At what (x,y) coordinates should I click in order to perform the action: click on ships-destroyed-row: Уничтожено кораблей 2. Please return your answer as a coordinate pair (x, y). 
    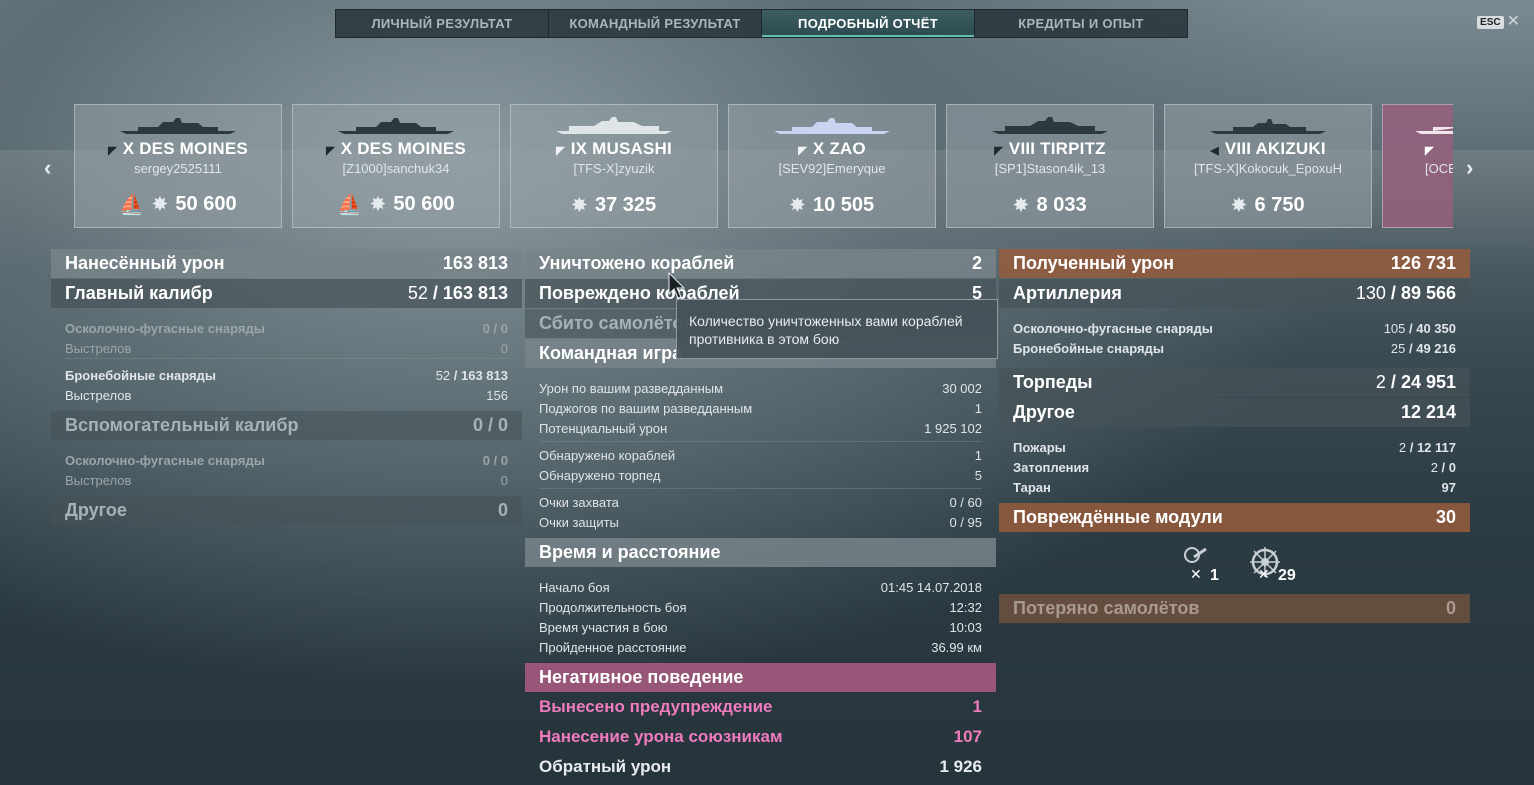
    Looking at the image, I should click on (760, 263).